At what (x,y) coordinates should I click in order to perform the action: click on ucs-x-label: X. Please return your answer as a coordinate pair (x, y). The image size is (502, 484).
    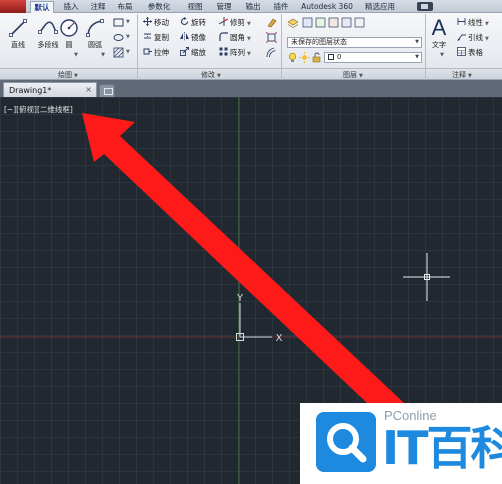
    Looking at the image, I should click on (279, 338).